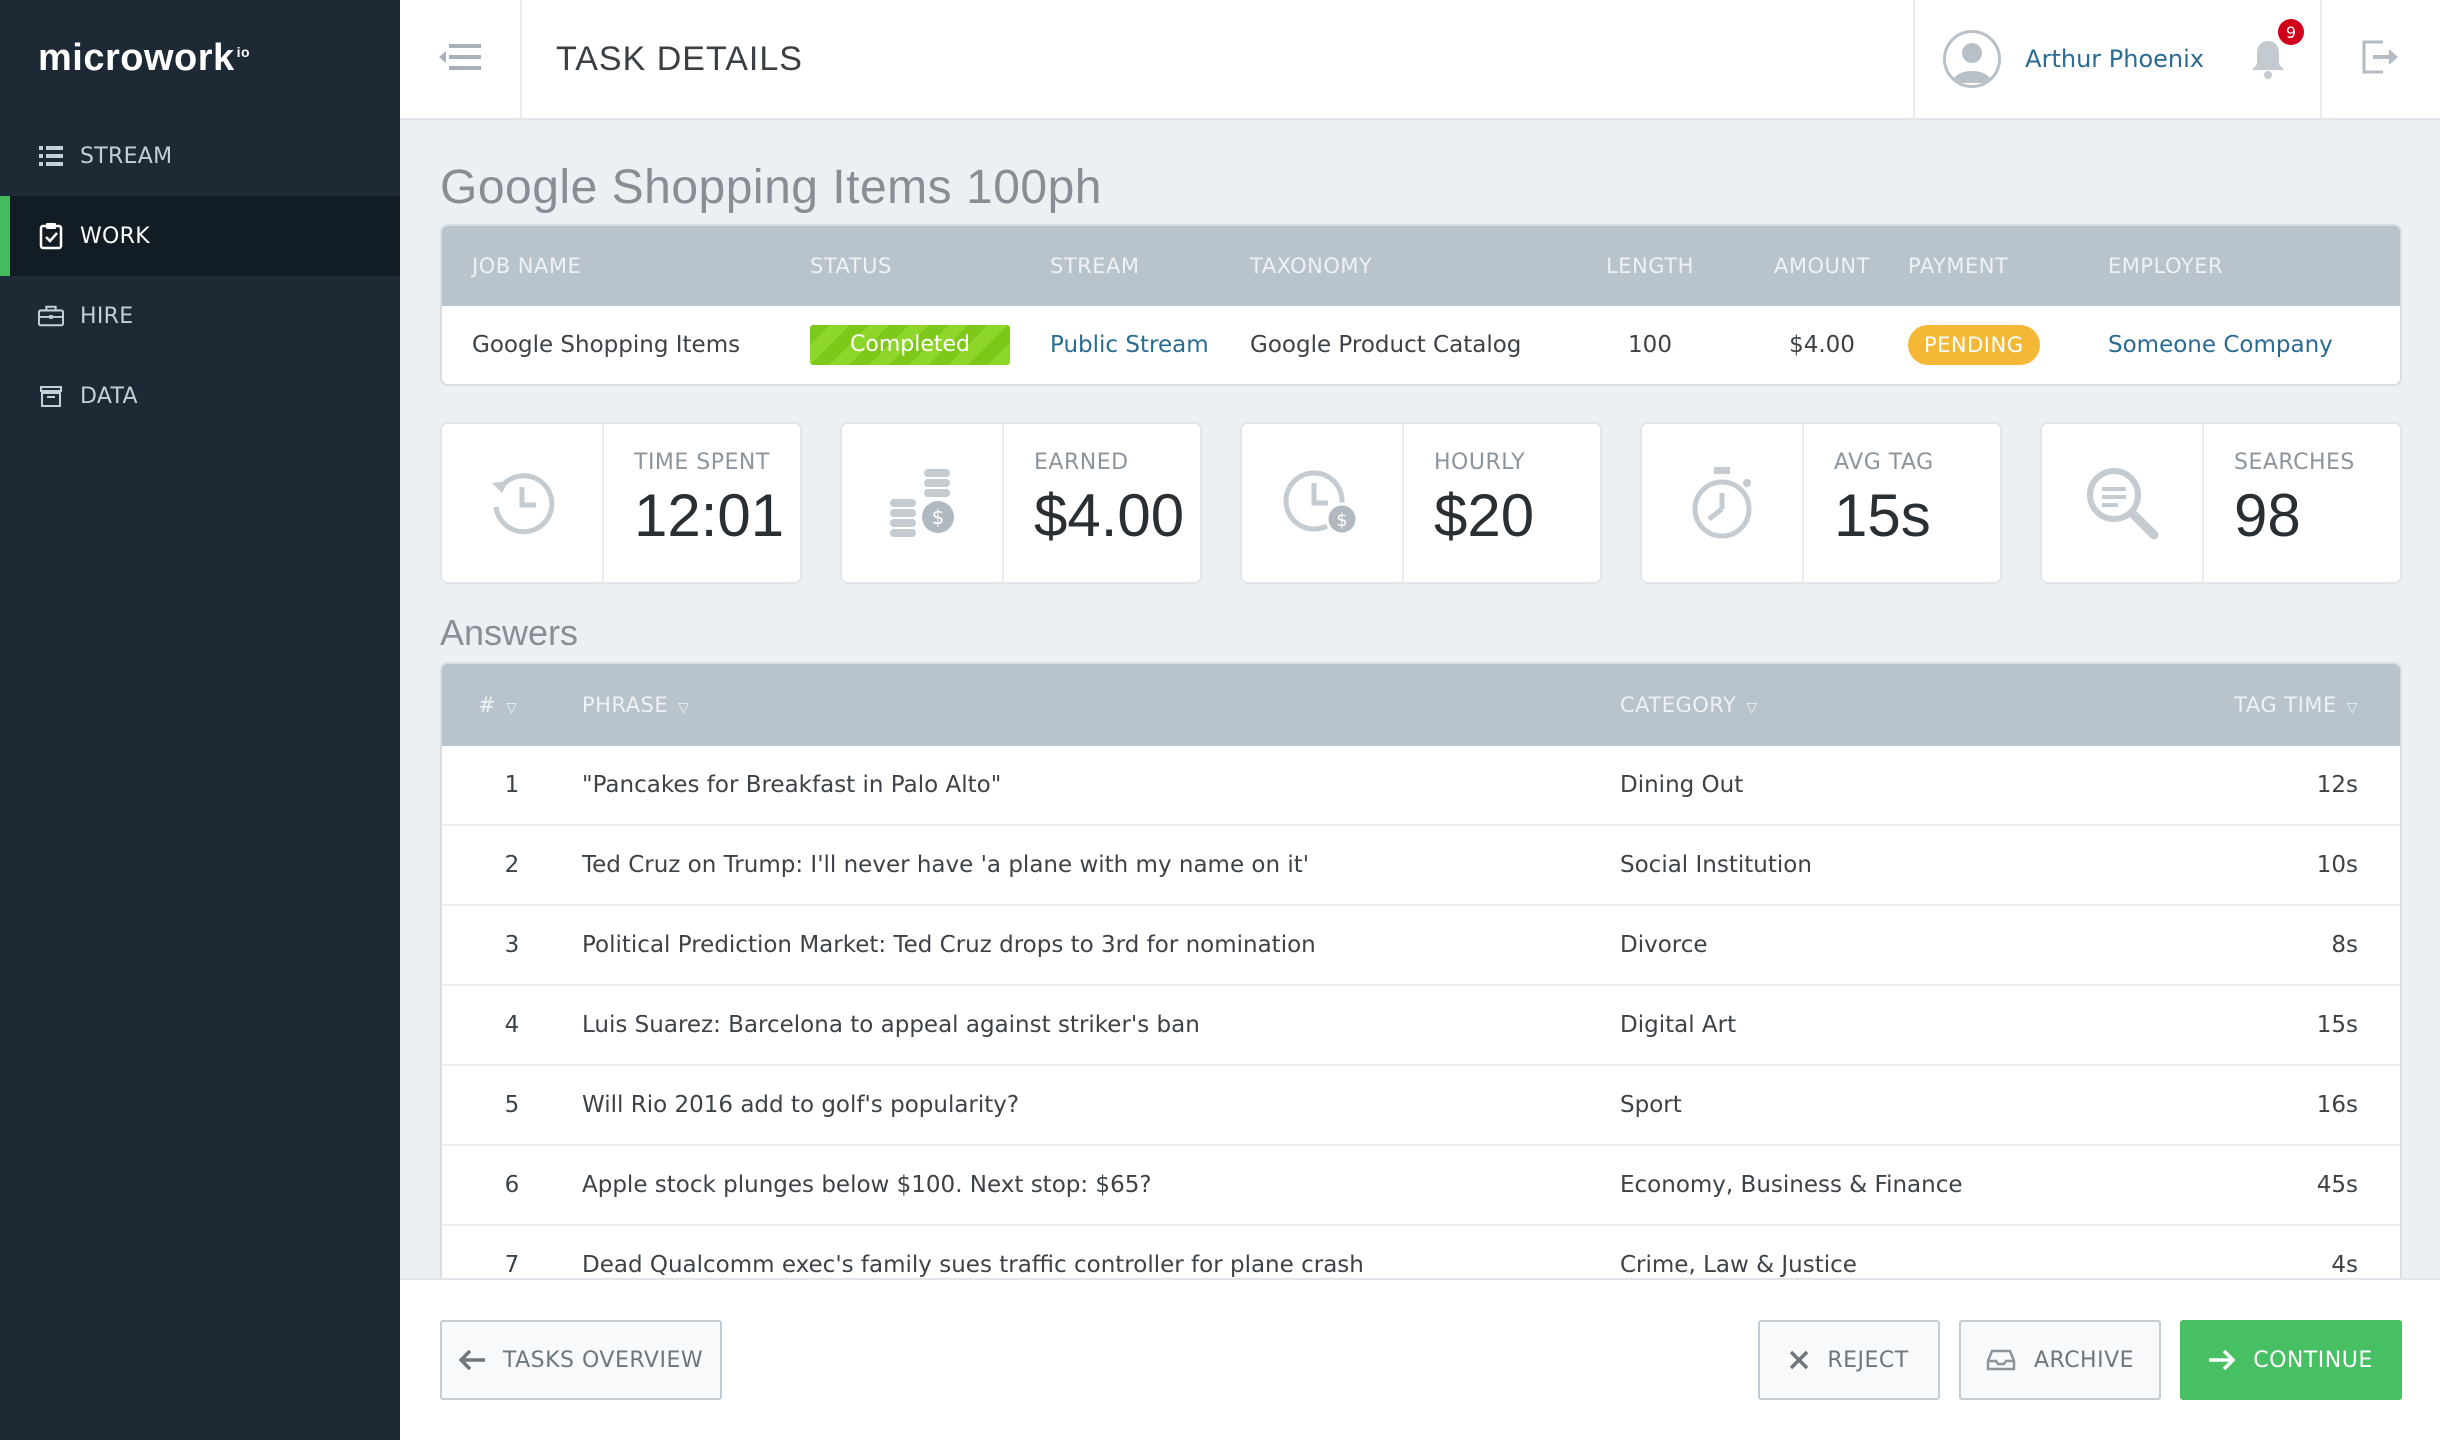  What do you see at coordinates (2344, 1265) in the screenshot?
I see `row-tag-time: 4s` at bounding box center [2344, 1265].